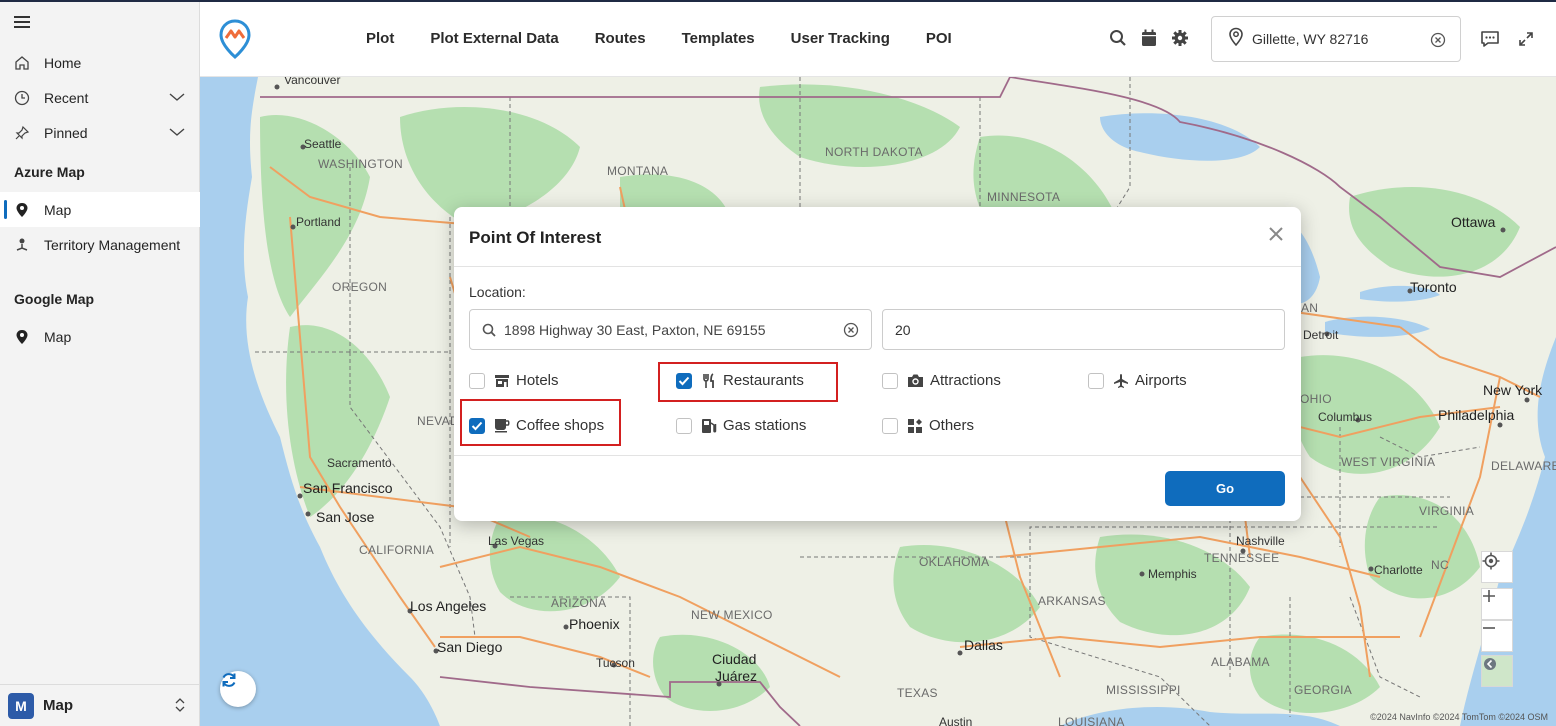  Describe the element at coordinates (1242, 558) in the screenshot. I see `map-label: TENNESSEE` at that location.